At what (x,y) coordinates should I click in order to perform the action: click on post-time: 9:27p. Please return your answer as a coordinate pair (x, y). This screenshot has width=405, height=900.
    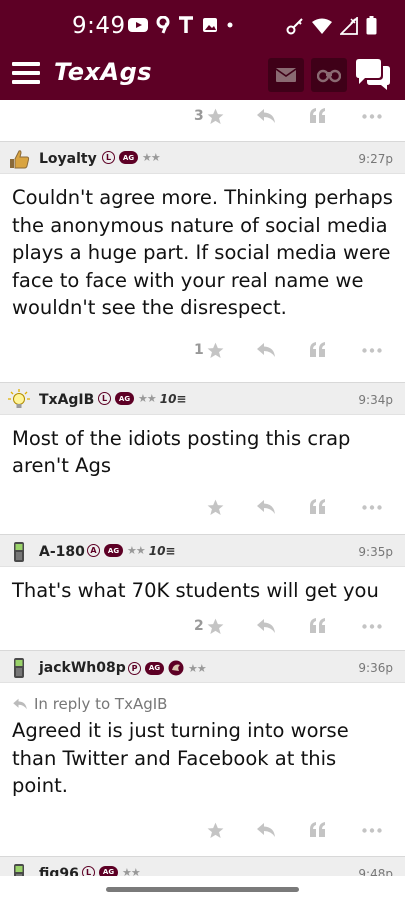
    Looking at the image, I should click on (375, 159).